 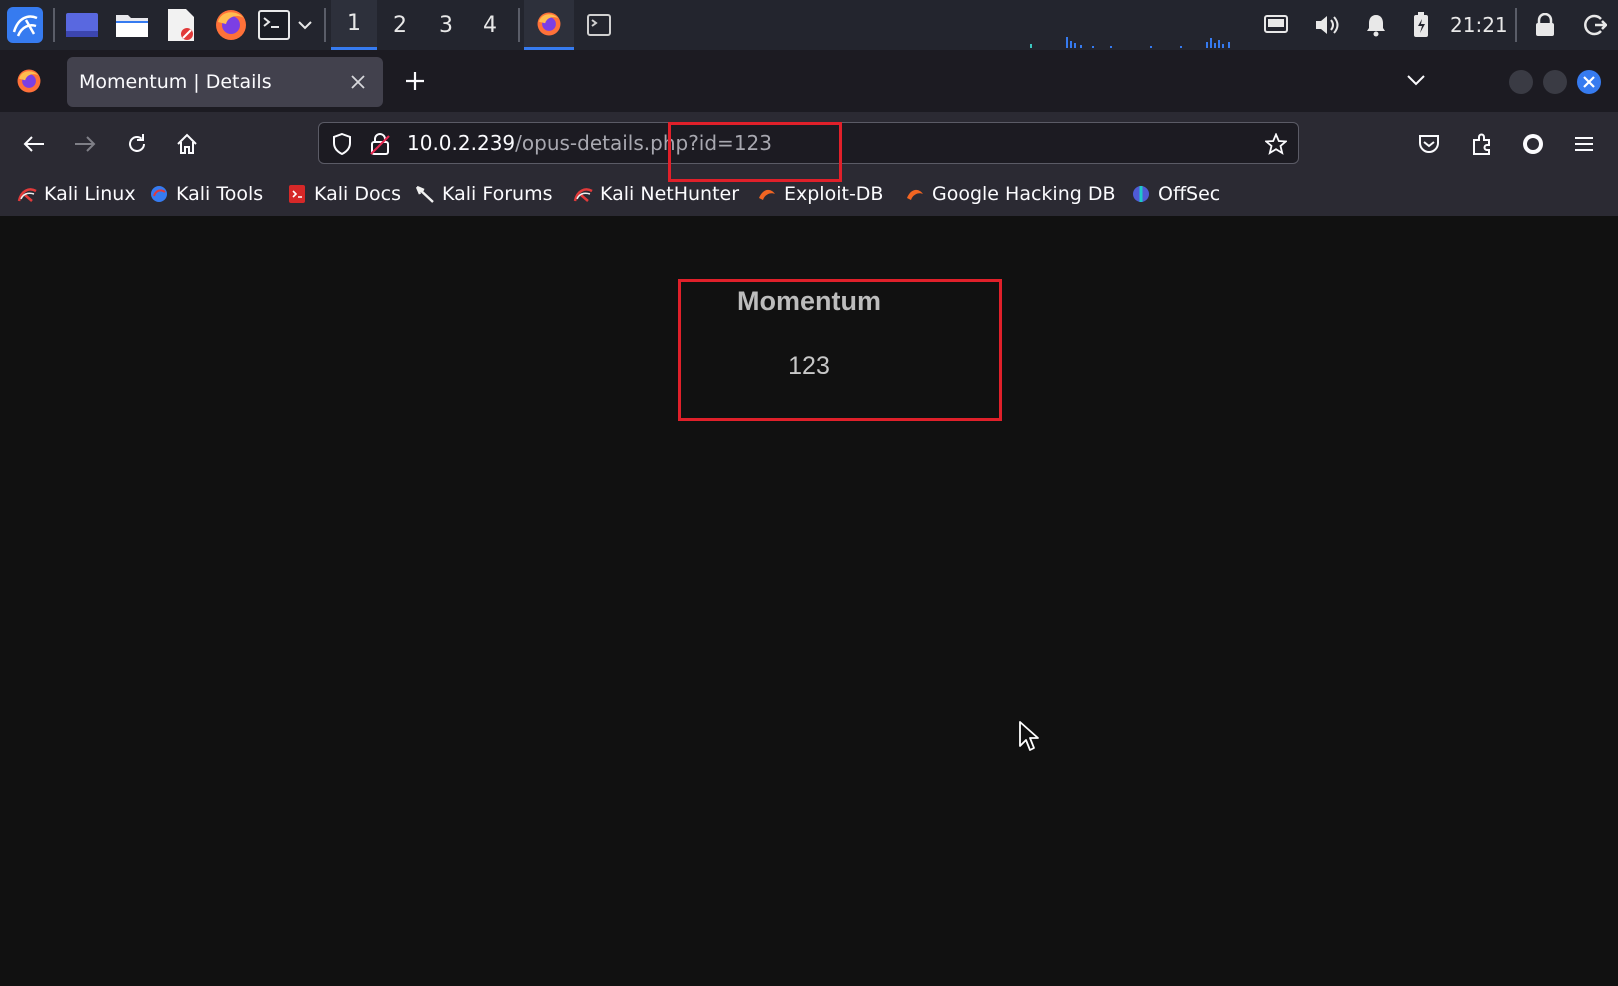 I want to click on google-hacking-db-icon, so click(x=915, y=194).